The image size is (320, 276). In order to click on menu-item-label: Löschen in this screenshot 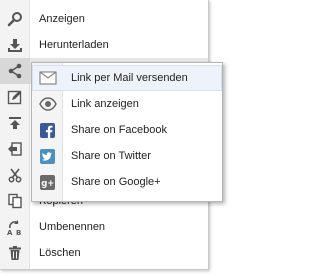, I will do `click(60, 253)`.